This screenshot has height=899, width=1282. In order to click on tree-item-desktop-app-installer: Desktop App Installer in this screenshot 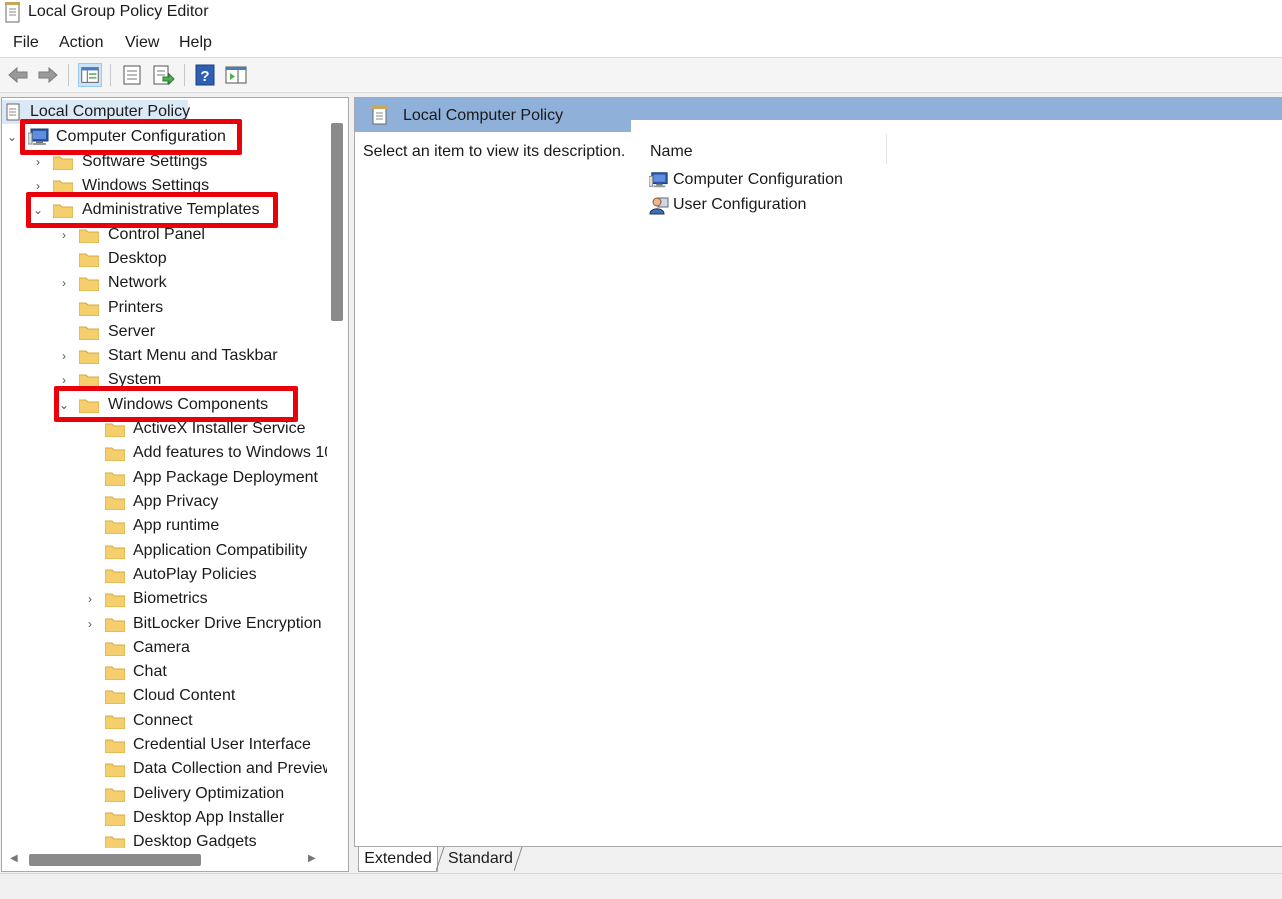, I will do `click(164, 818)`.